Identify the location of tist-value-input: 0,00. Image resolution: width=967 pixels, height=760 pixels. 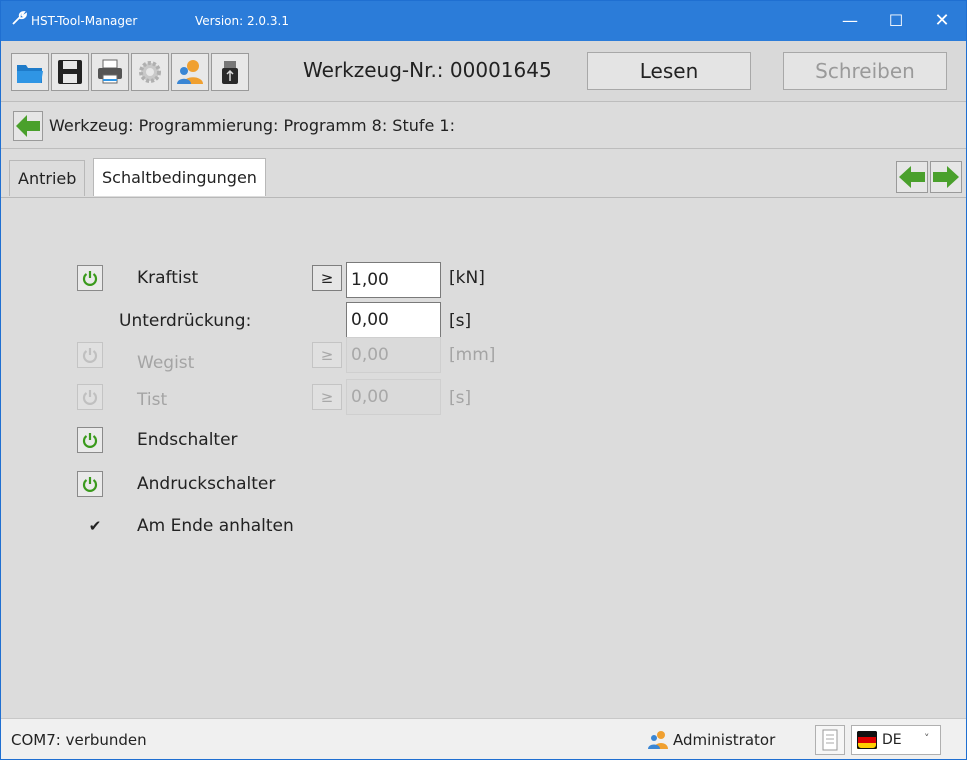
(393, 397).